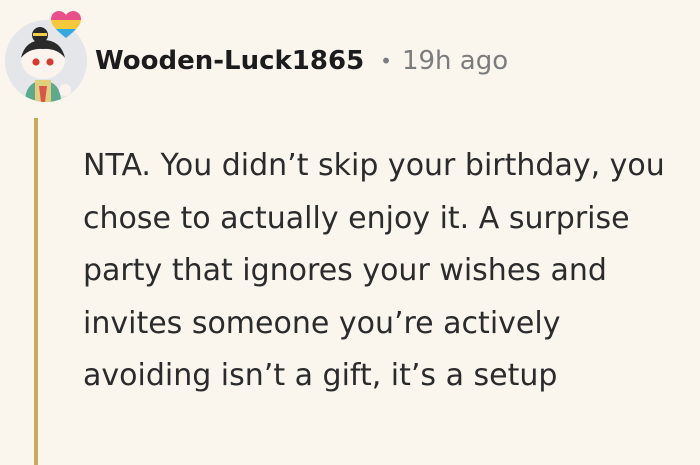  I want to click on comment-header: Wooden-Luck1865 • 19h ago, so click(301, 61).